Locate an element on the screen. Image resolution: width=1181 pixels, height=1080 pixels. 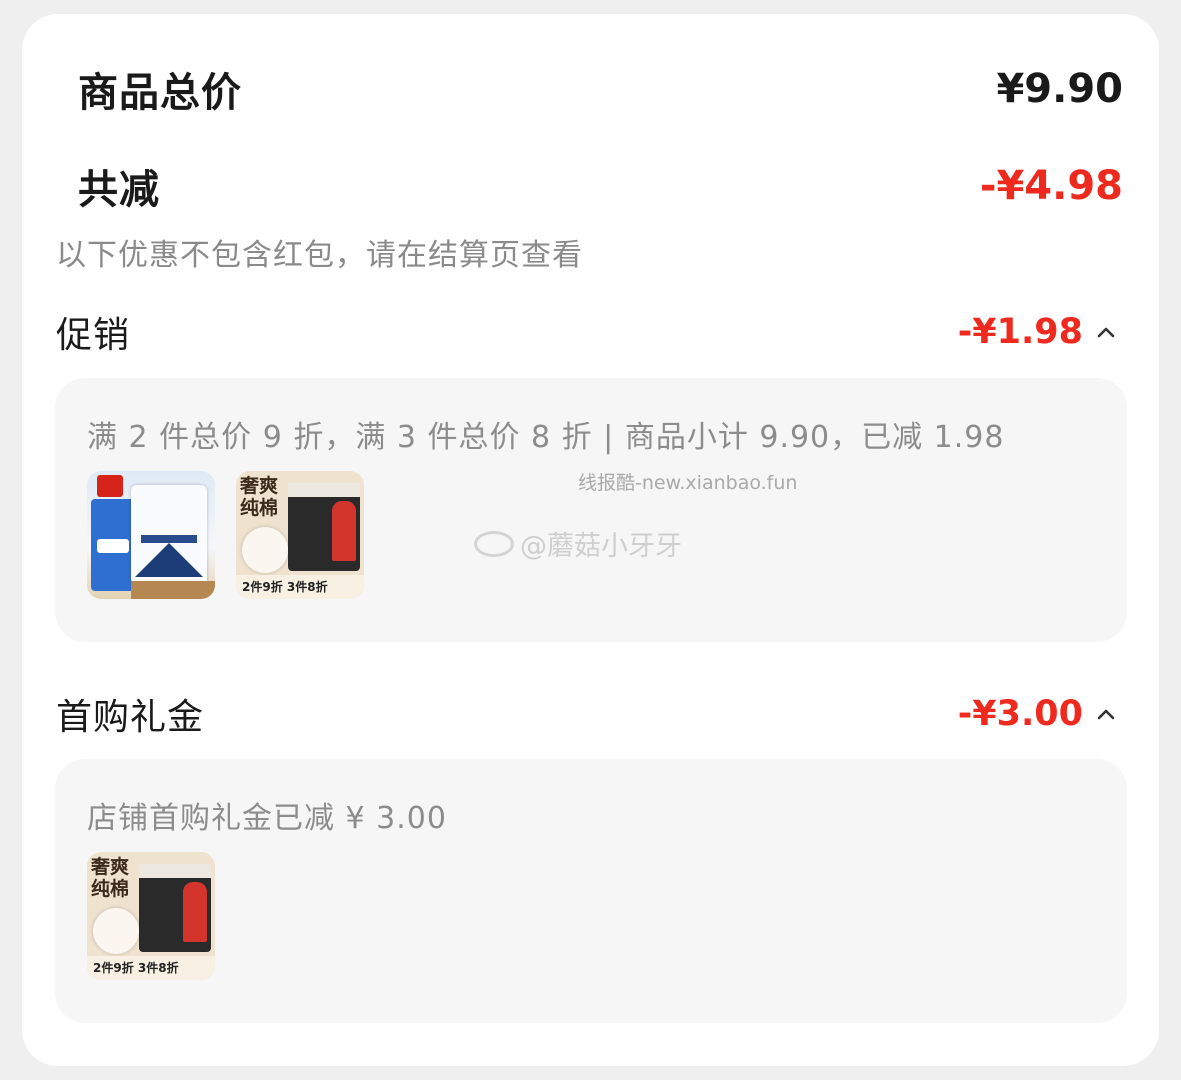
total-price-label: 商品总价 is located at coordinates (160, 93).